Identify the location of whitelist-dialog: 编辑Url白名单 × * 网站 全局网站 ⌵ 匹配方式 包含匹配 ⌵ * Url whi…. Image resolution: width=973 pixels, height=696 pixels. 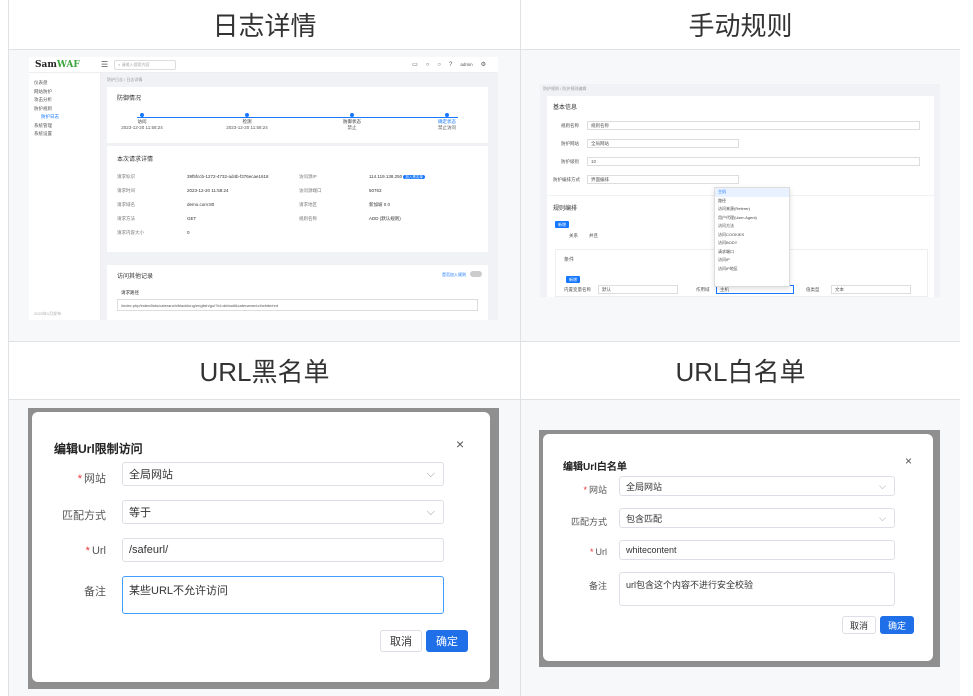
(738, 547).